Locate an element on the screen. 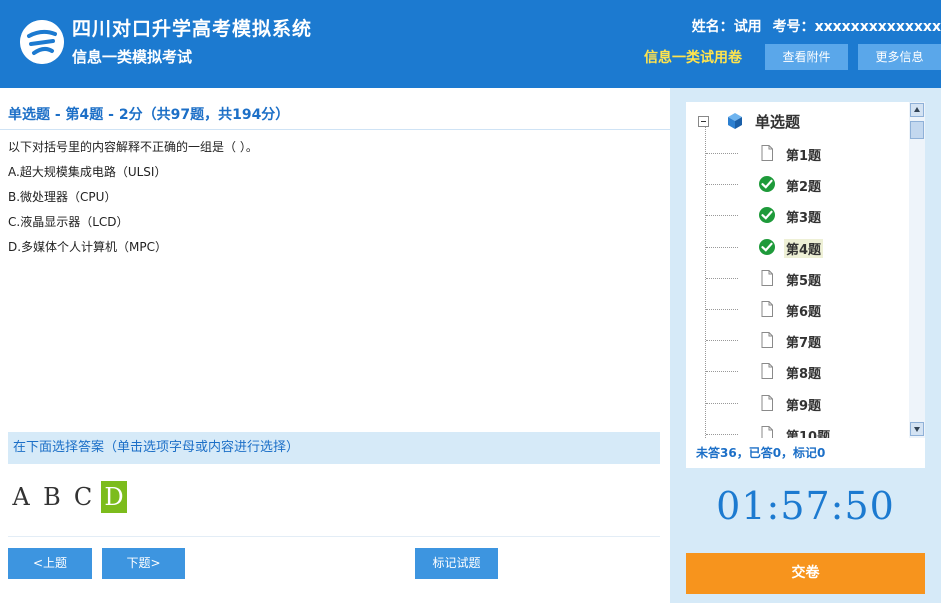 The image size is (941, 603). prev-question-button: <上题 is located at coordinates (50, 563).